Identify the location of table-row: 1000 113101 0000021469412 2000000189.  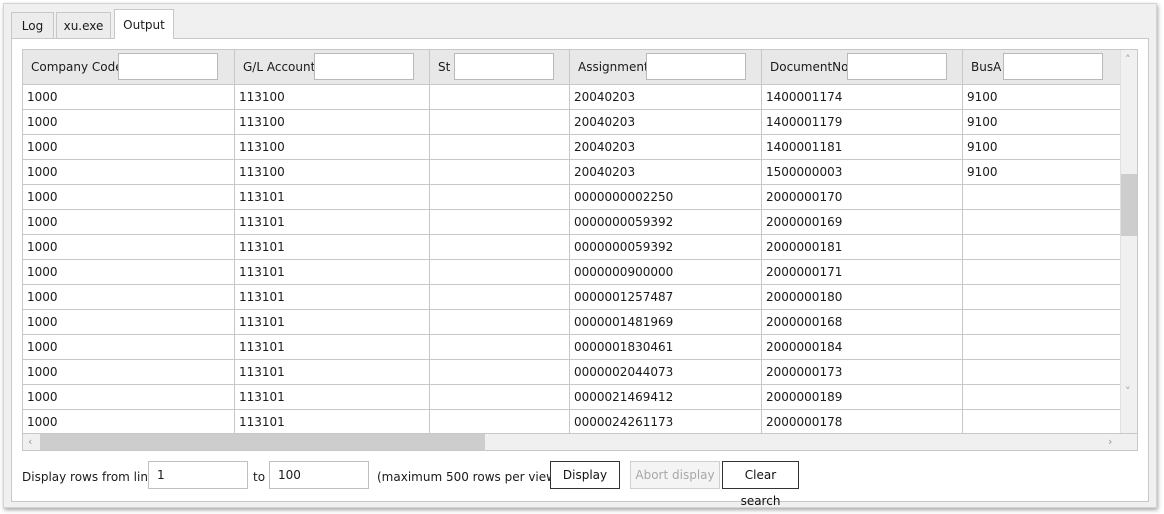
(571, 397).